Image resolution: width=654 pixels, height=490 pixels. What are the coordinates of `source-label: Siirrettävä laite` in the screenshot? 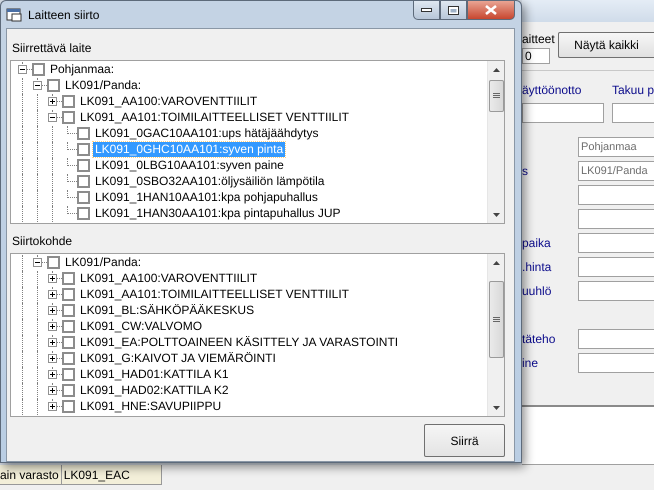 It's located at (52, 48).